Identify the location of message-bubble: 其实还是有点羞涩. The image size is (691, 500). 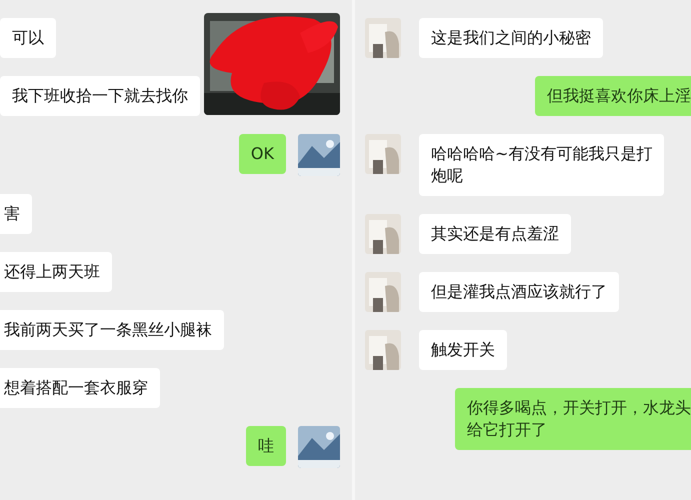
(495, 234).